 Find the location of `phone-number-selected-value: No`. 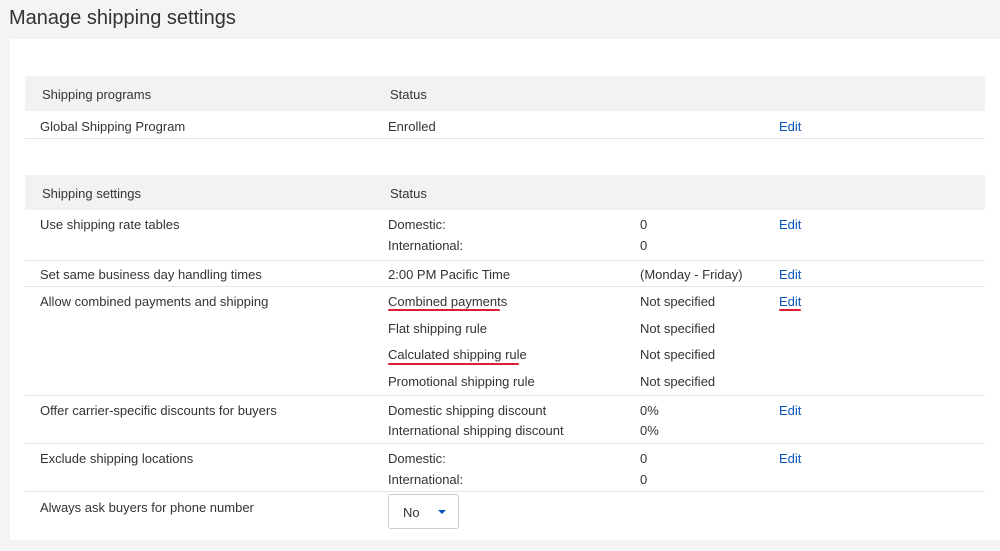

phone-number-selected-value: No is located at coordinates (411, 512).